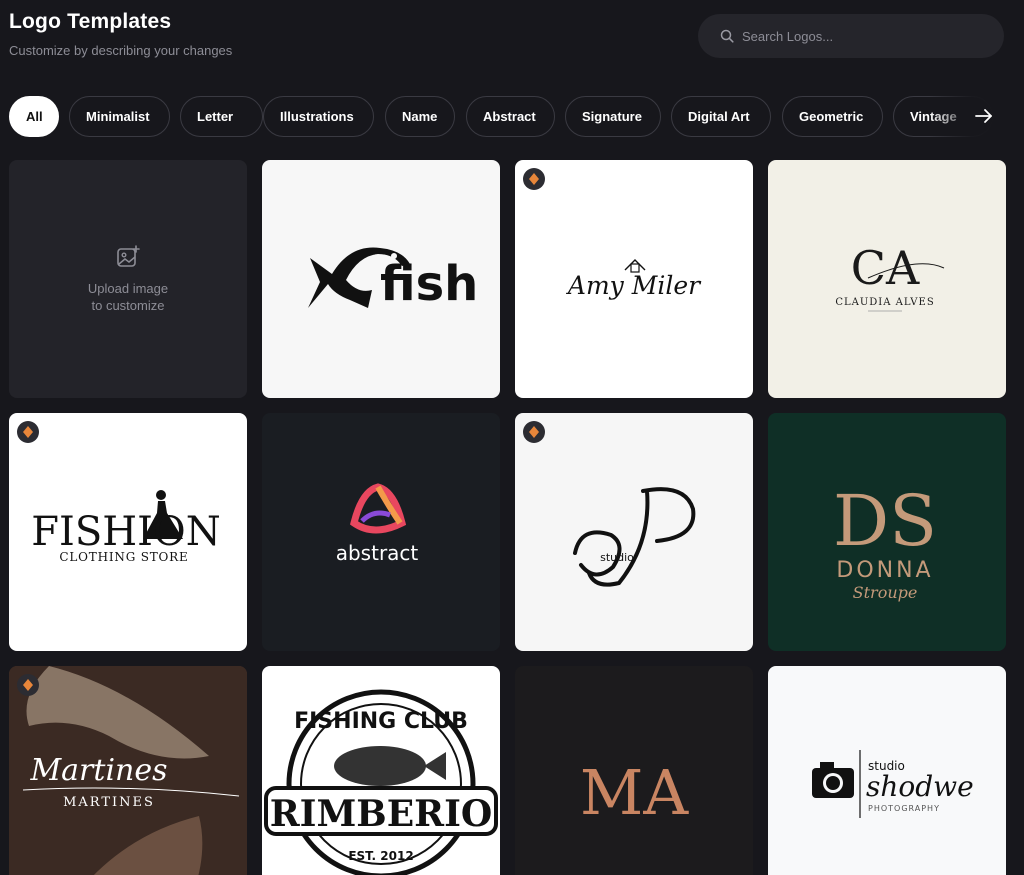 The width and height of the screenshot is (1024, 875). I want to click on donna-stroupe-logo: DS DONNA Stroupe, so click(885, 541).